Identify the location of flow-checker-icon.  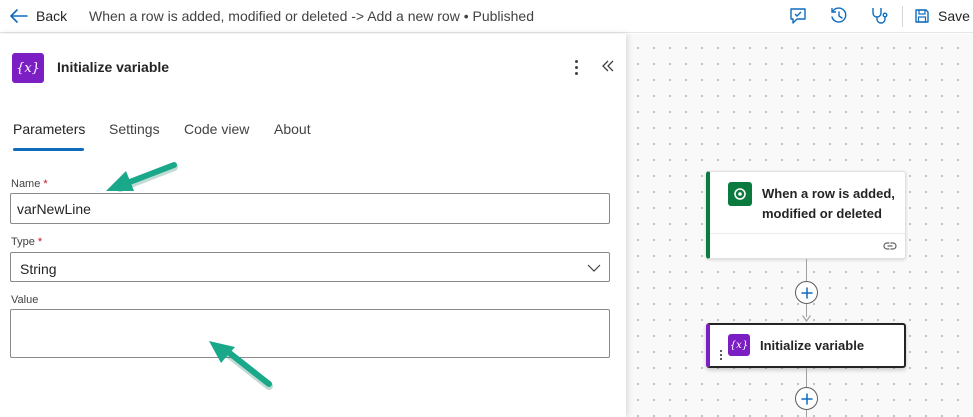
(798, 16).